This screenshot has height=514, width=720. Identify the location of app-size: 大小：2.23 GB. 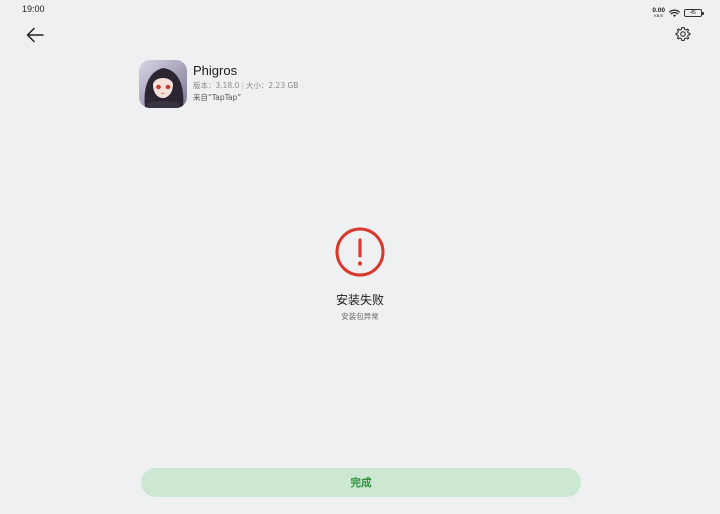
(272, 85).